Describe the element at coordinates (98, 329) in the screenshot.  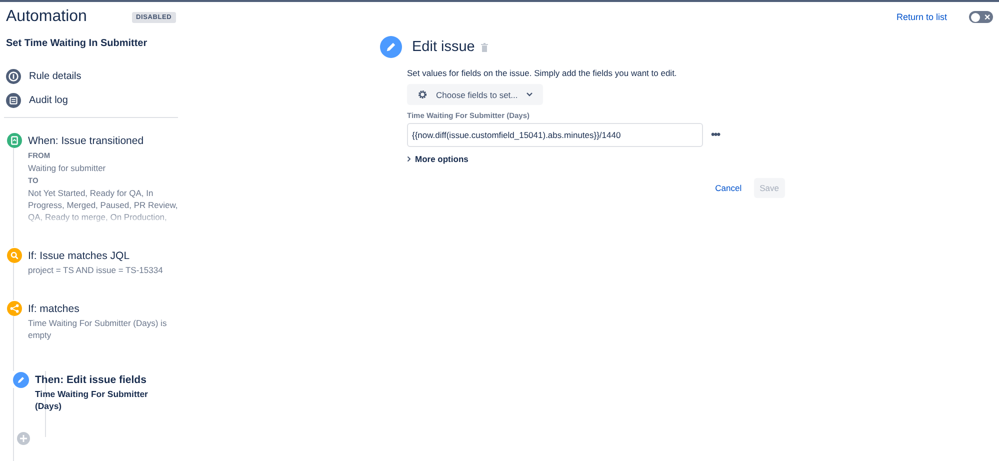
I see `step-description: Time Waiting For Submitter (Days) is empty` at that location.